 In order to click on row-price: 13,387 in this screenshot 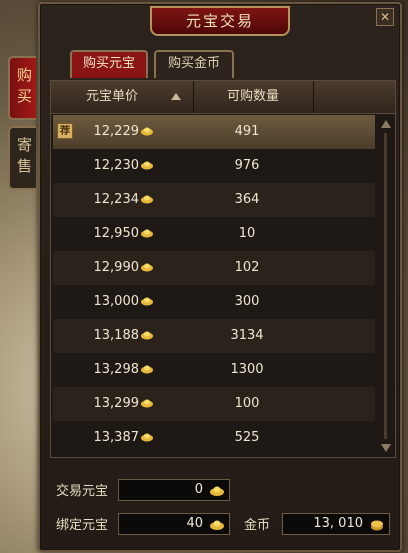, I will do `click(116, 437)`.